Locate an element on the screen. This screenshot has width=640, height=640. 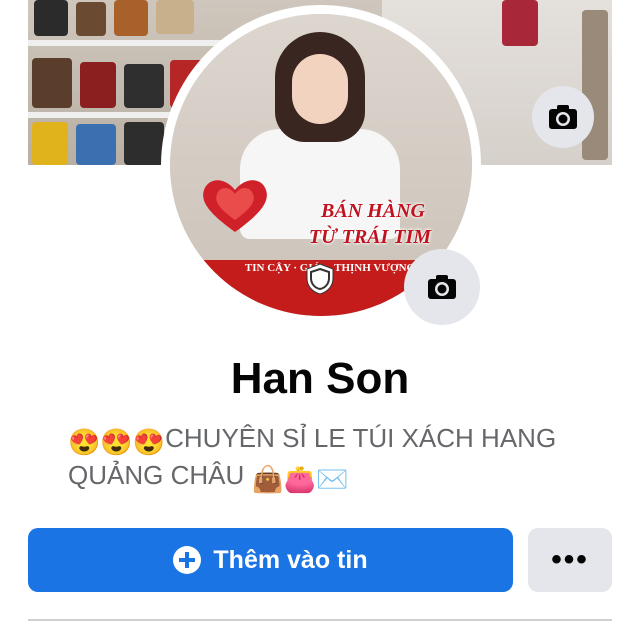
bio-emoji-suffix: 👜👛✉️ is located at coordinates (300, 479).